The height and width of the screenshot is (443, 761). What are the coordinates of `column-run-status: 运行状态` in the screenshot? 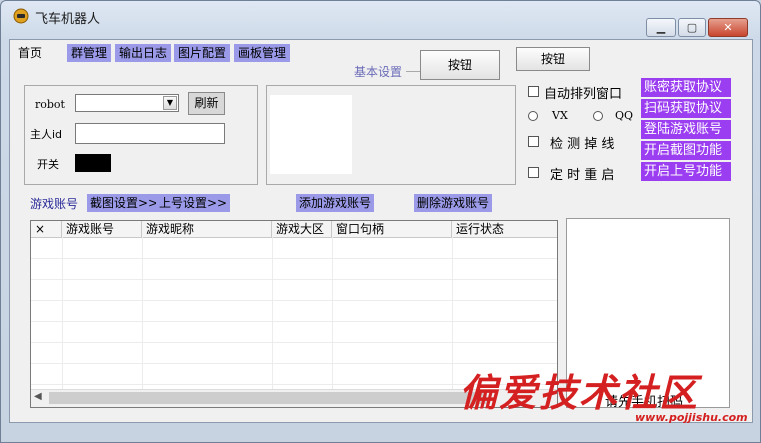 It's located at (504, 229).